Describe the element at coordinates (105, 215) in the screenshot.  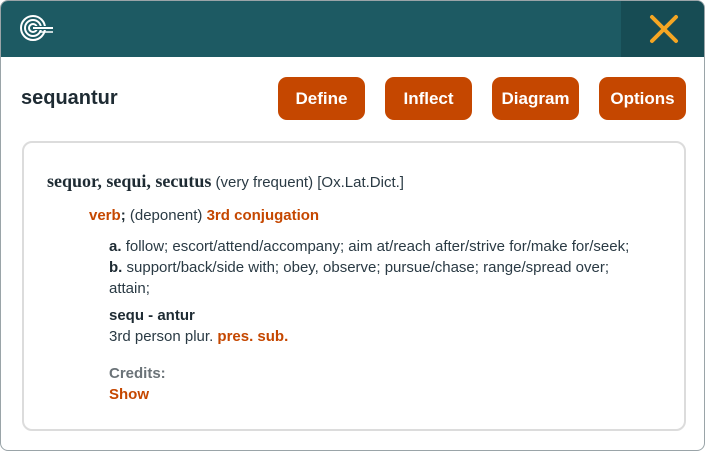
I see `part-of-speech: verb` at that location.